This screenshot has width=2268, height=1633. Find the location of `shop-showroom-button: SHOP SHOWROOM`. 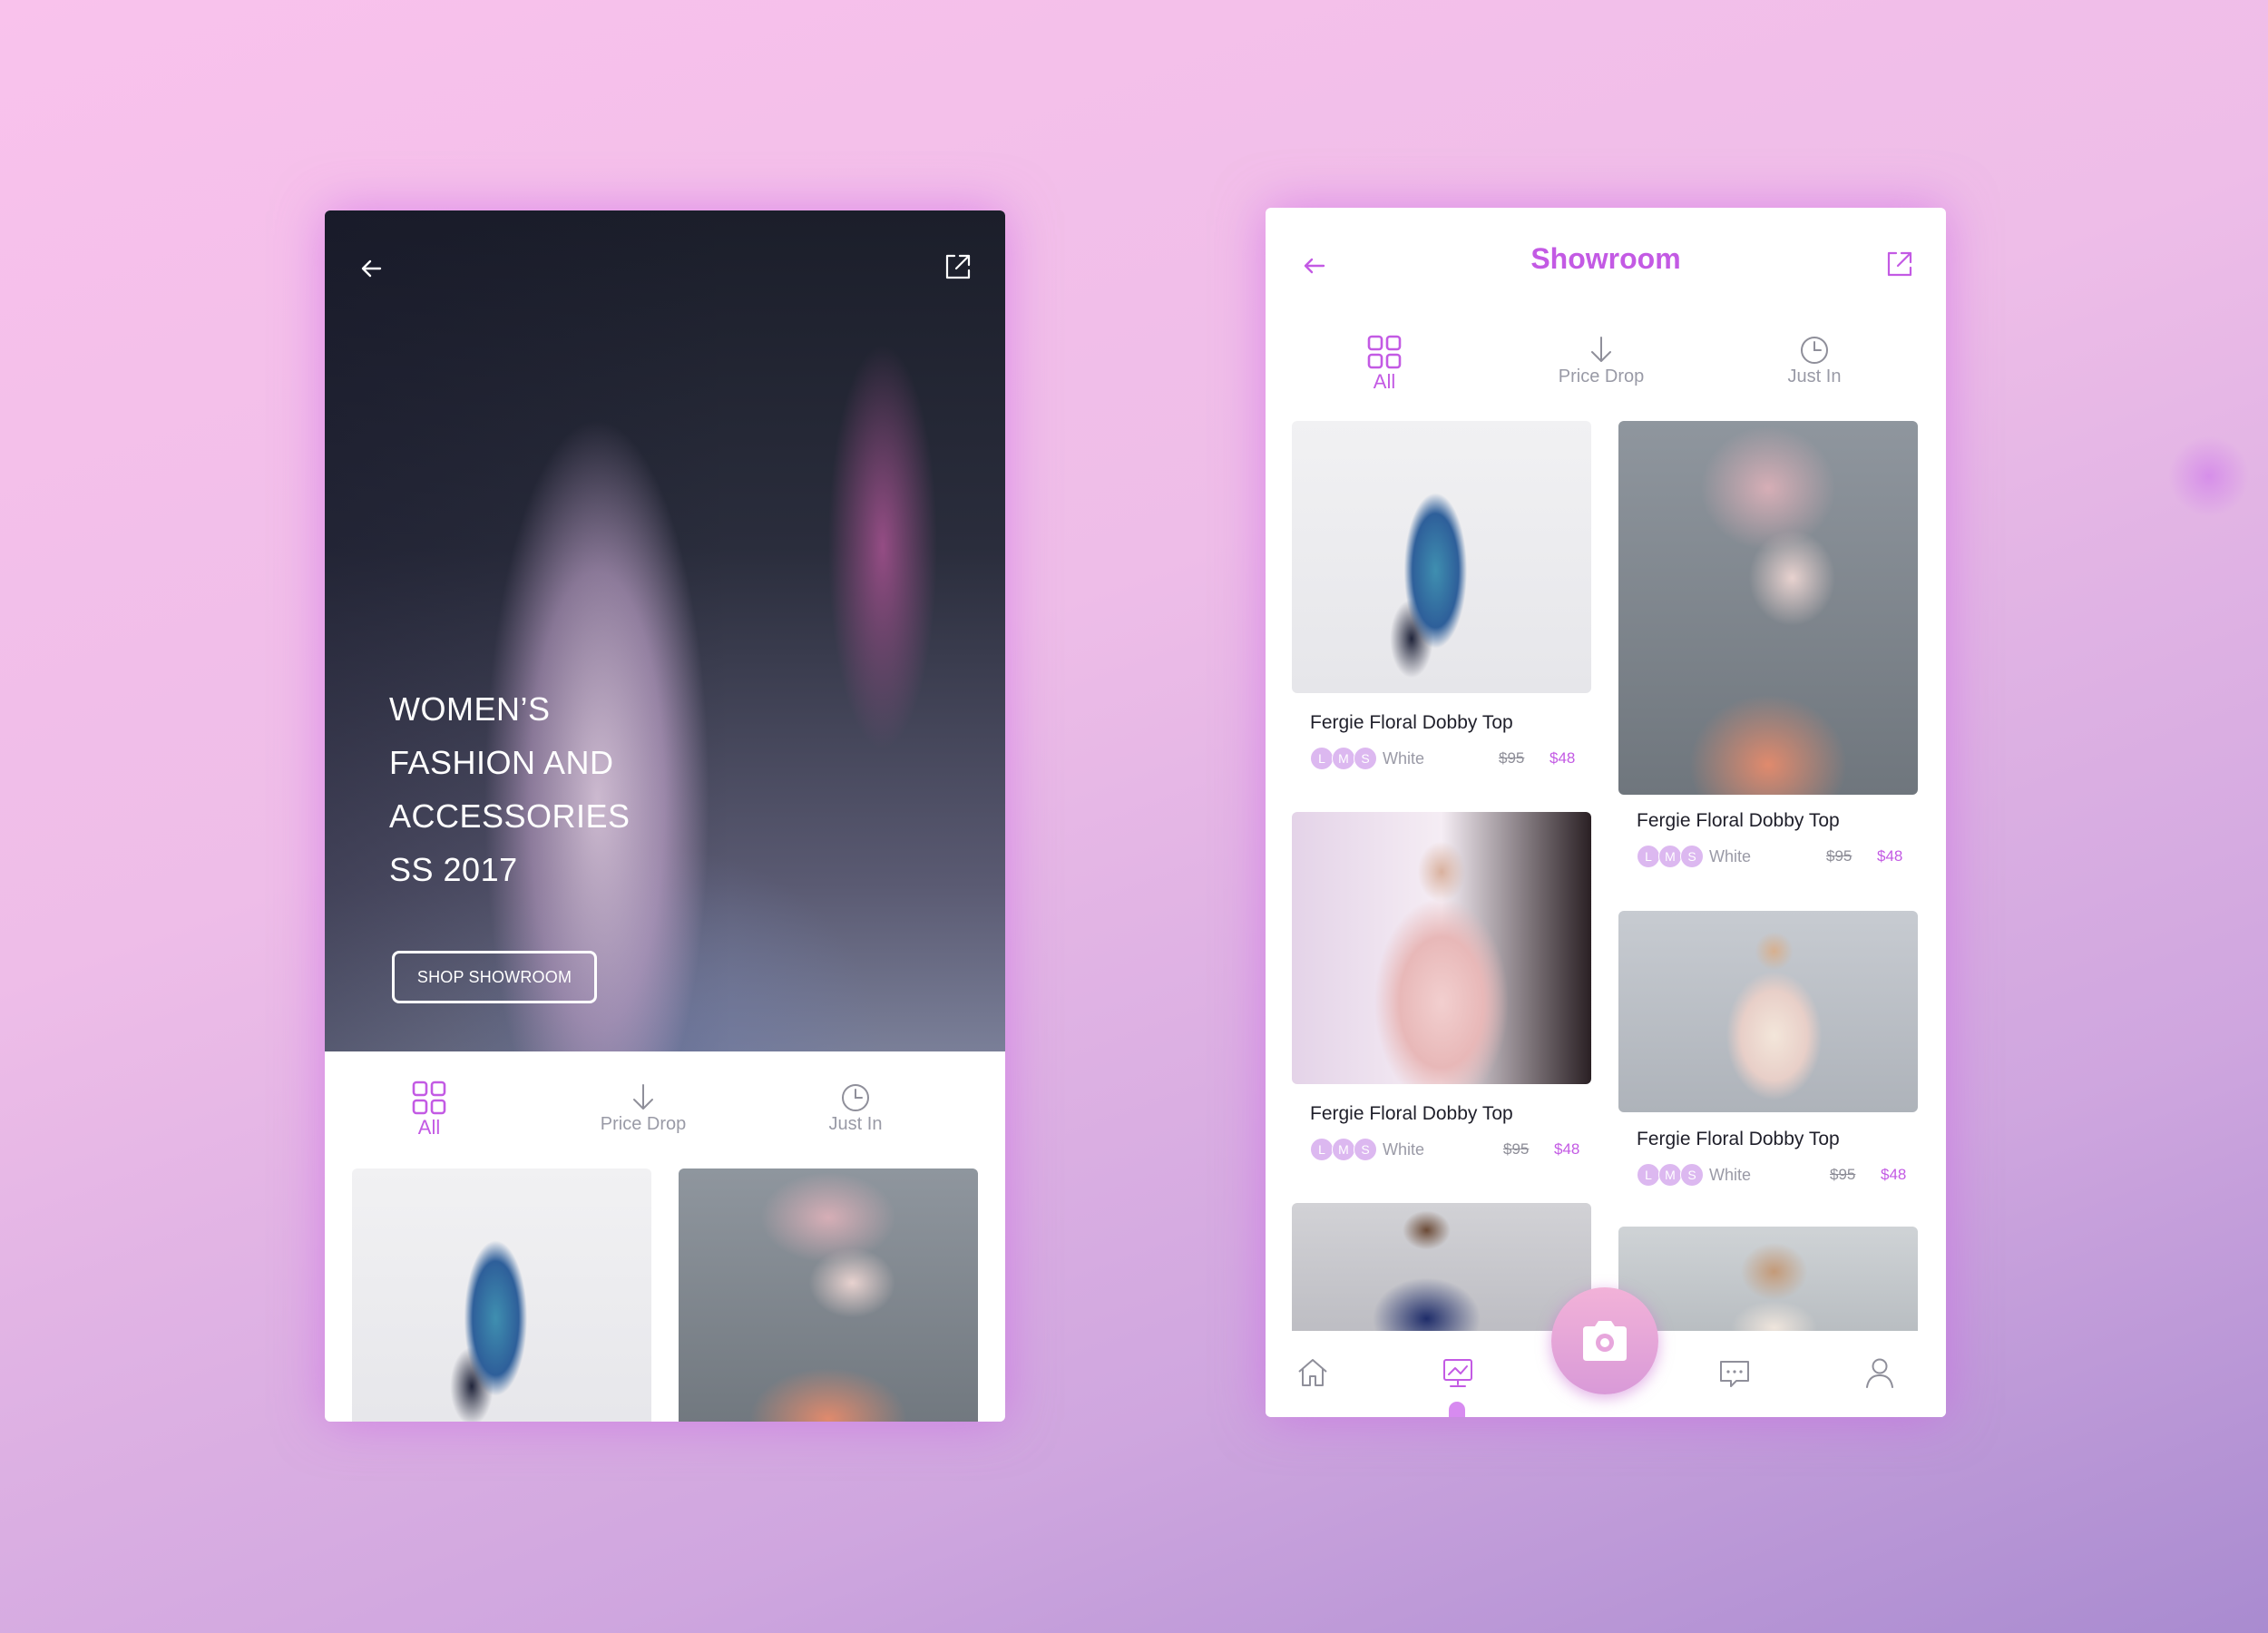

shop-showroom-button: SHOP SHOWROOM is located at coordinates (495, 977).